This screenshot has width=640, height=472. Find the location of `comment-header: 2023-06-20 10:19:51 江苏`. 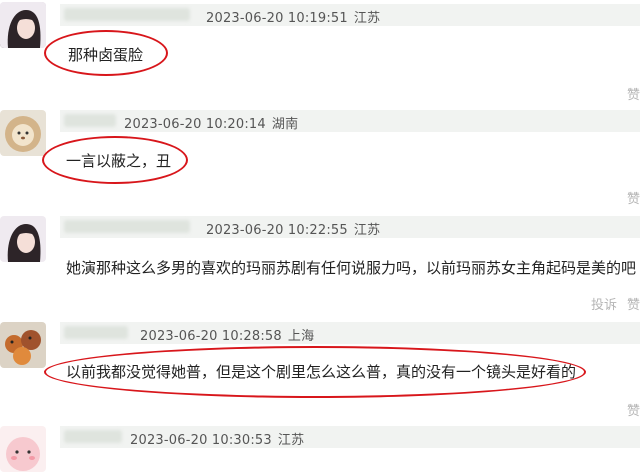

comment-header: 2023-06-20 10:19:51 江苏 is located at coordinates (350, 15).